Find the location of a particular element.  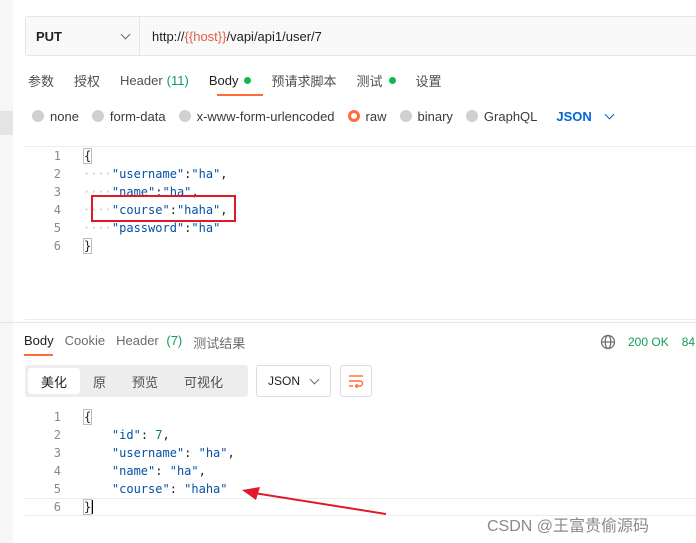

json-value: "haha" is located at coordinates (206, 489).